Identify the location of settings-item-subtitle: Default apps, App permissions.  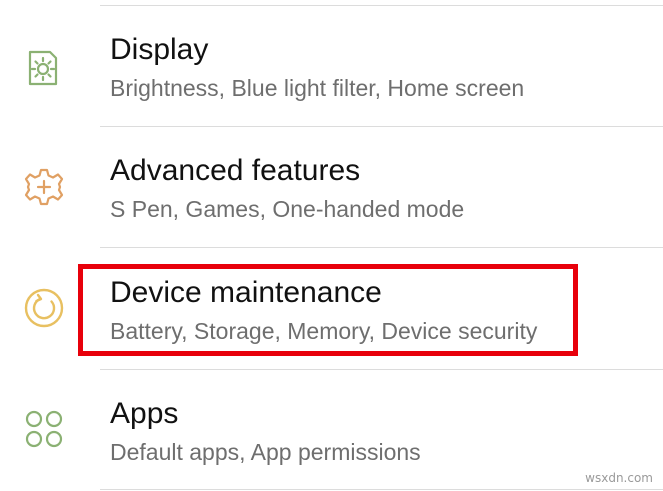
(265, 452).